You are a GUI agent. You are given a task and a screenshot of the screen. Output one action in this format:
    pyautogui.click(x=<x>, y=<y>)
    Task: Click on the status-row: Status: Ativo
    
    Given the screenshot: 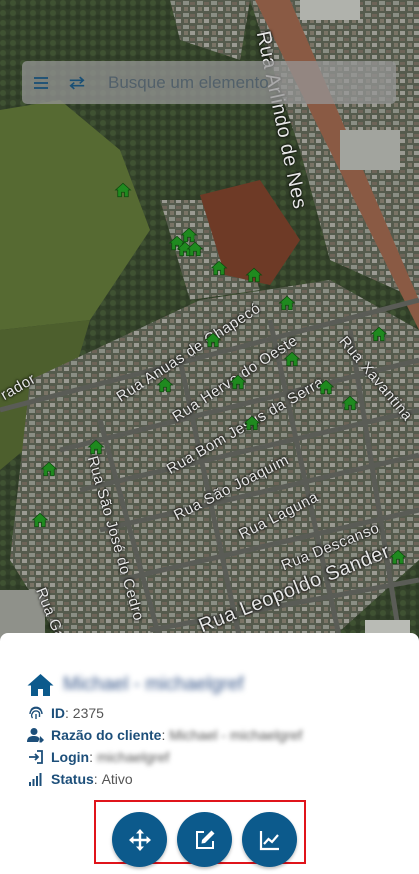 What is the action you would take?
    pyautogui.click(x=80, y=779)
    